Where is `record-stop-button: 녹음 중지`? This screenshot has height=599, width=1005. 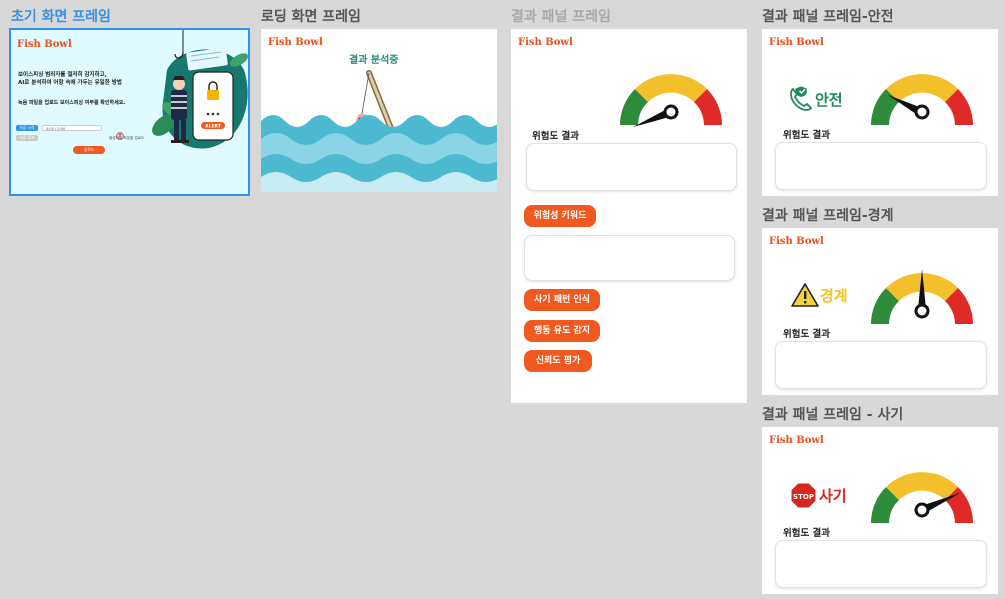
record-stop-button: 녹음 중지 is located at coordinates (27, 138).